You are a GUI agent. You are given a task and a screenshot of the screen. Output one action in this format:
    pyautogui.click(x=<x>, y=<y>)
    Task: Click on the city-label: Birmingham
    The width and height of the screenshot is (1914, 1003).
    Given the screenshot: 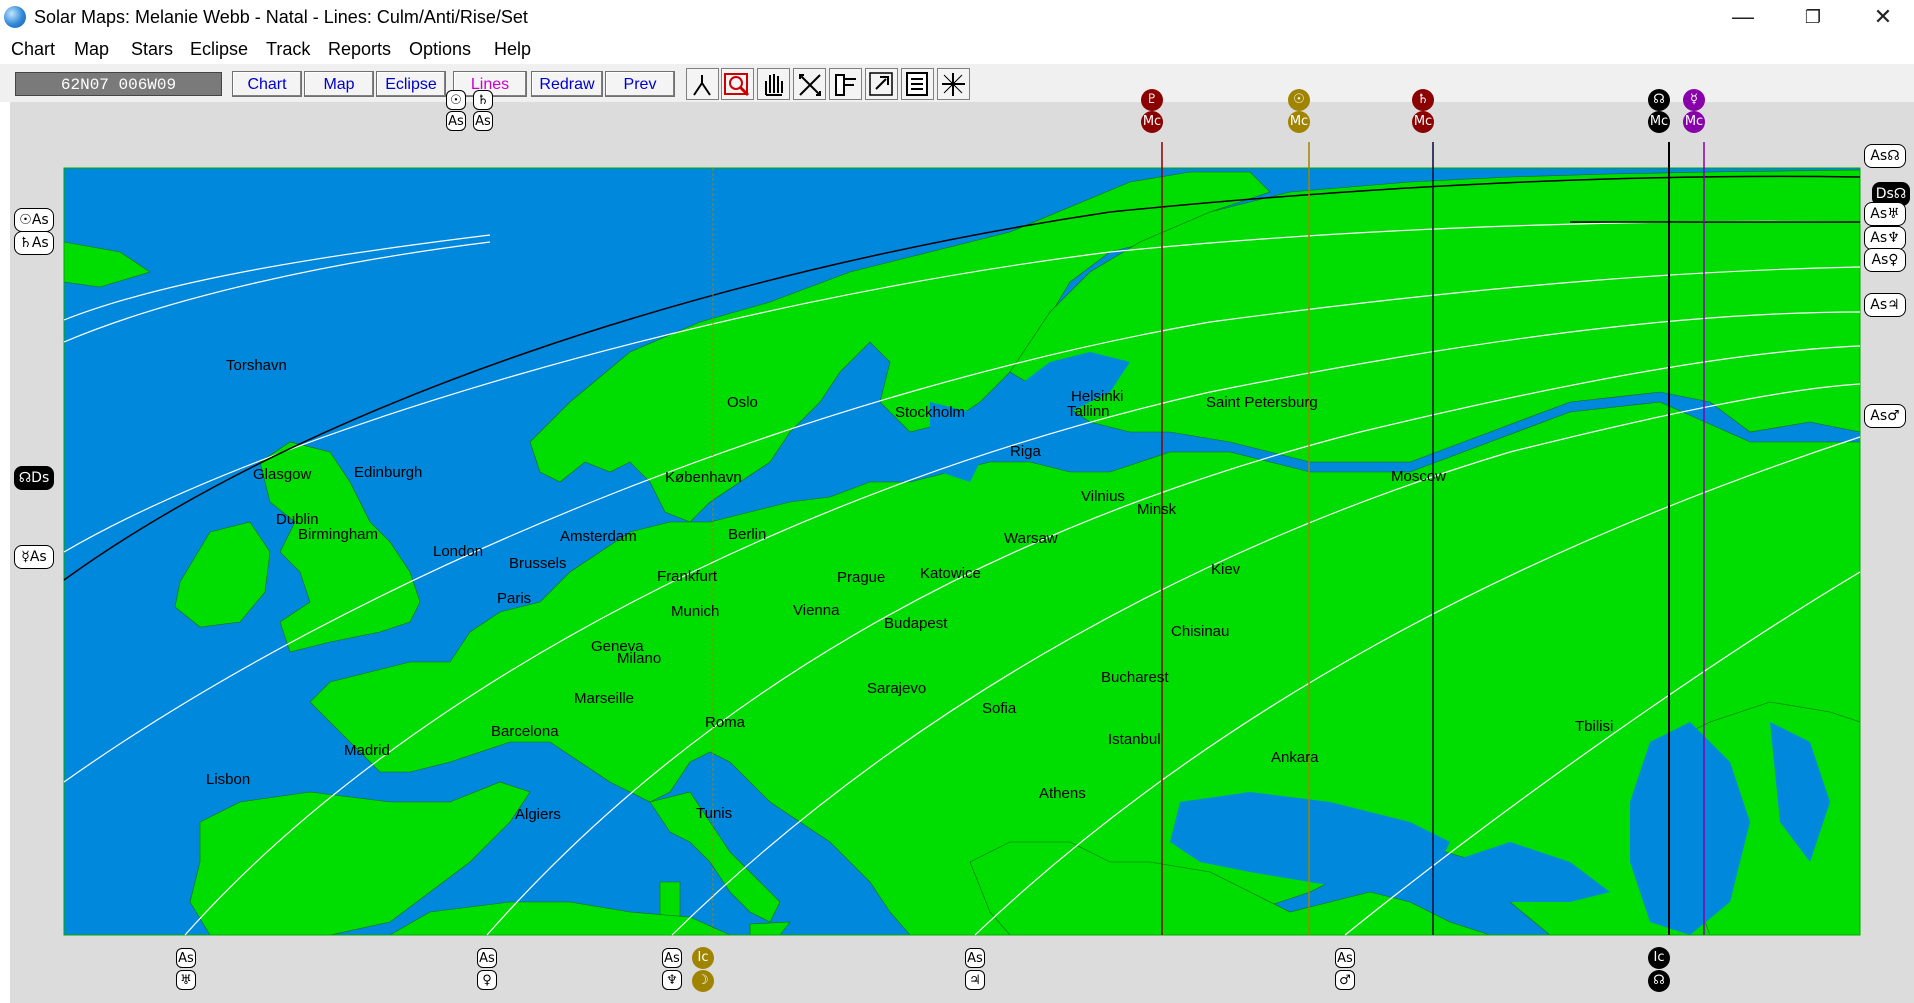 What is the action you would take?
    pyautogui.click(x=338, y=534)
    